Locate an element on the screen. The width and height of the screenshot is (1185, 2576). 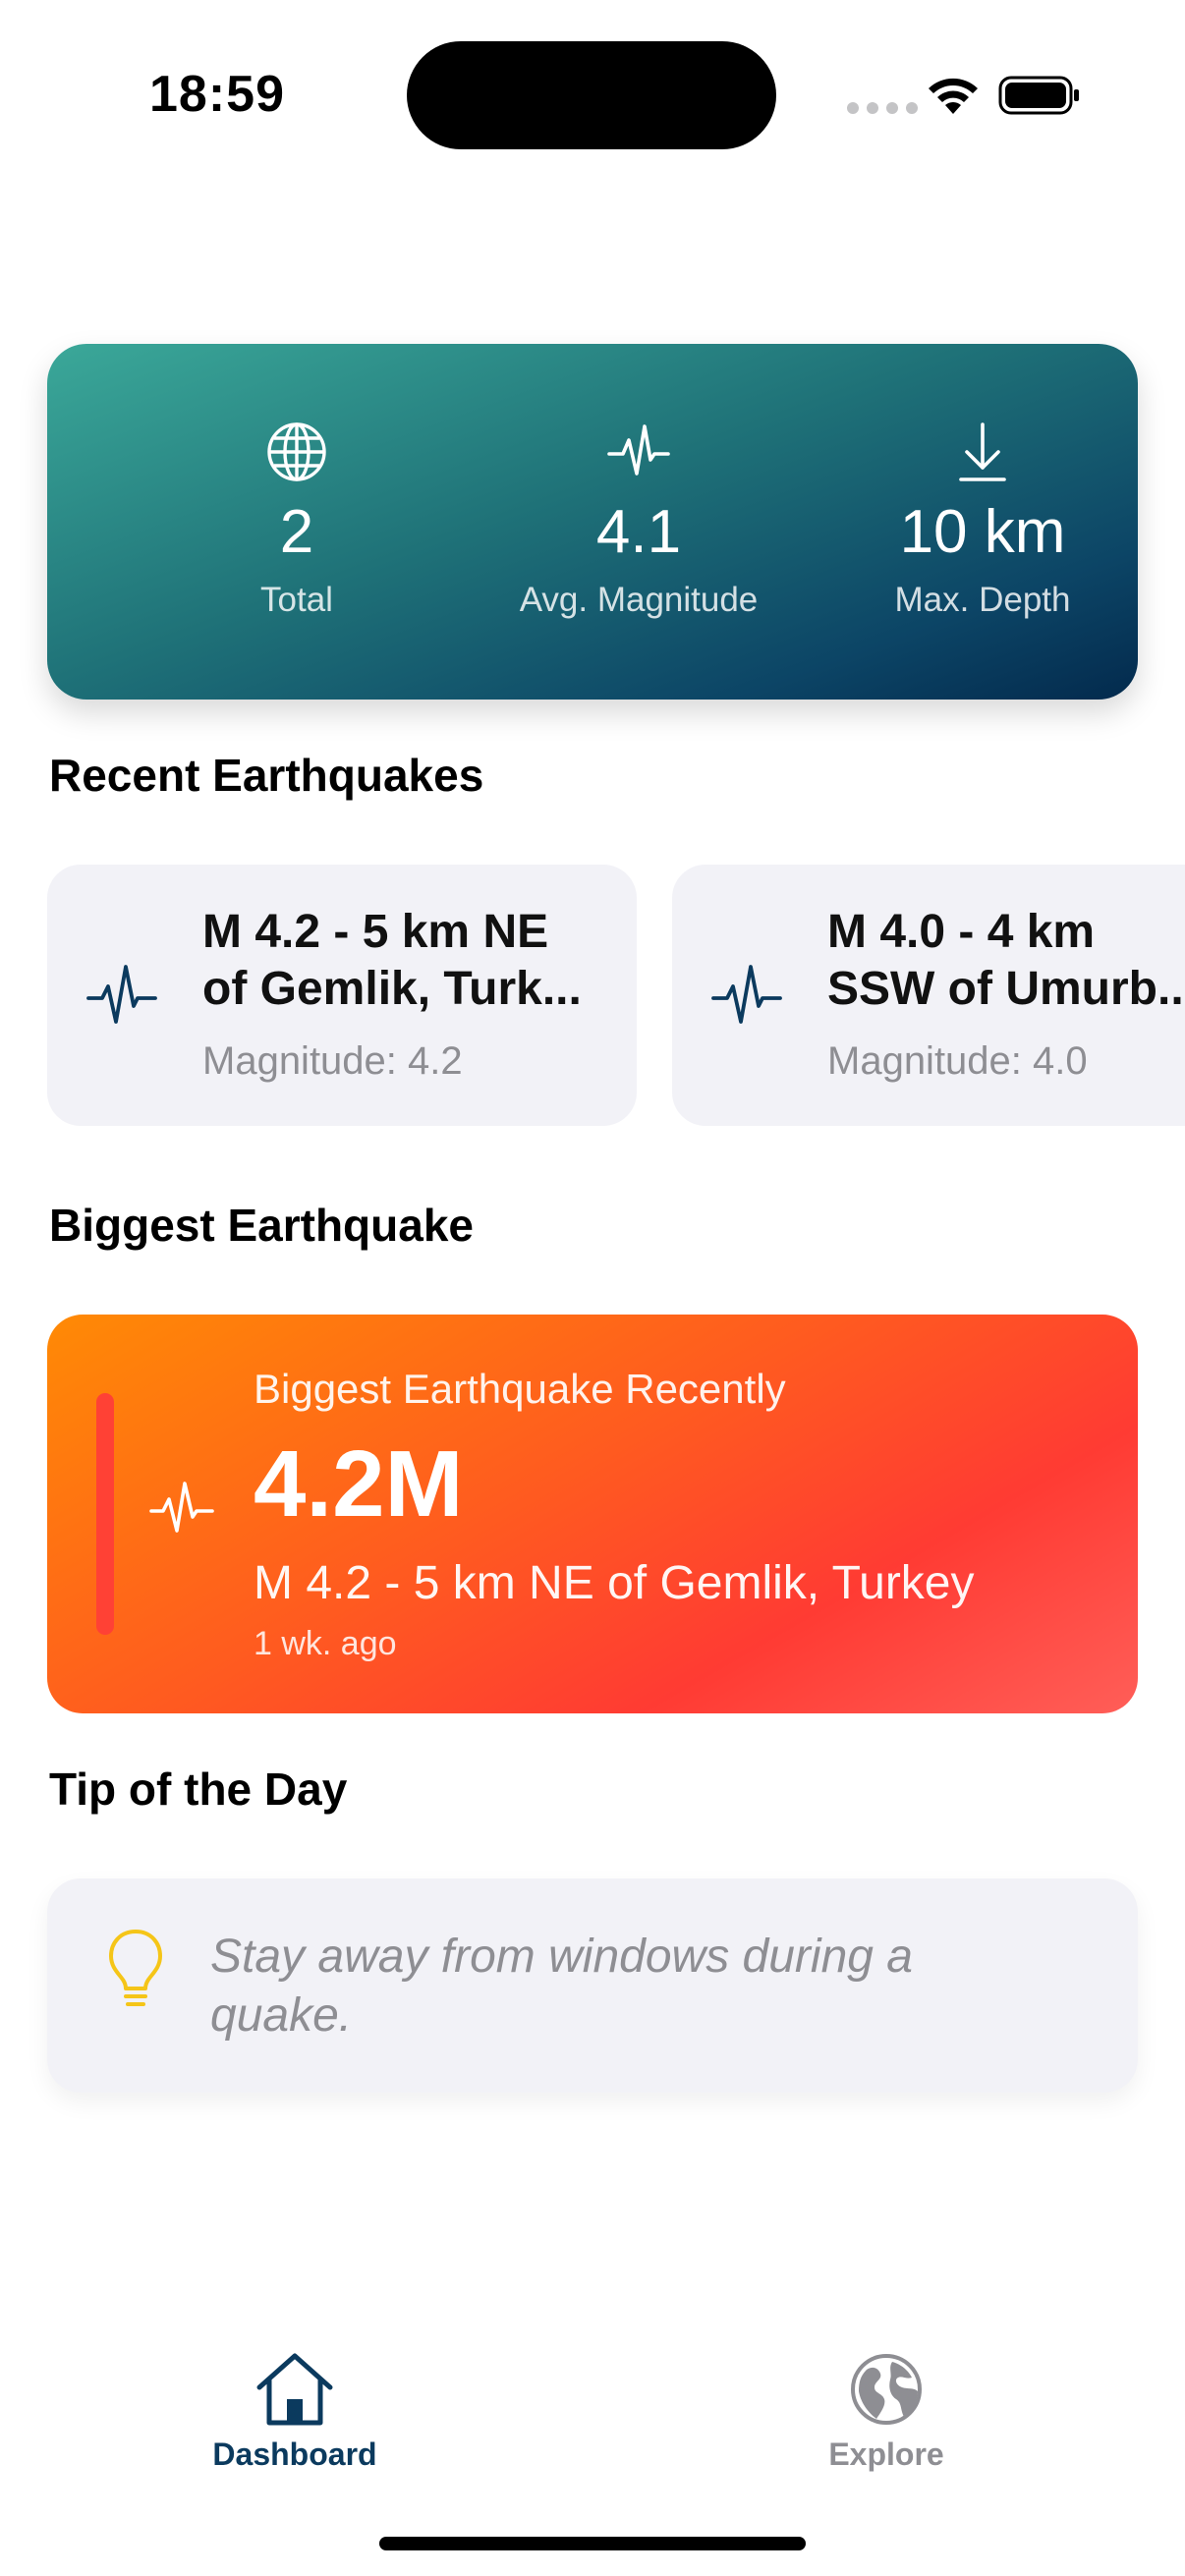
stat-avg-magnitude-label: Avg. Magnitude is located at coordinates (639, 600).